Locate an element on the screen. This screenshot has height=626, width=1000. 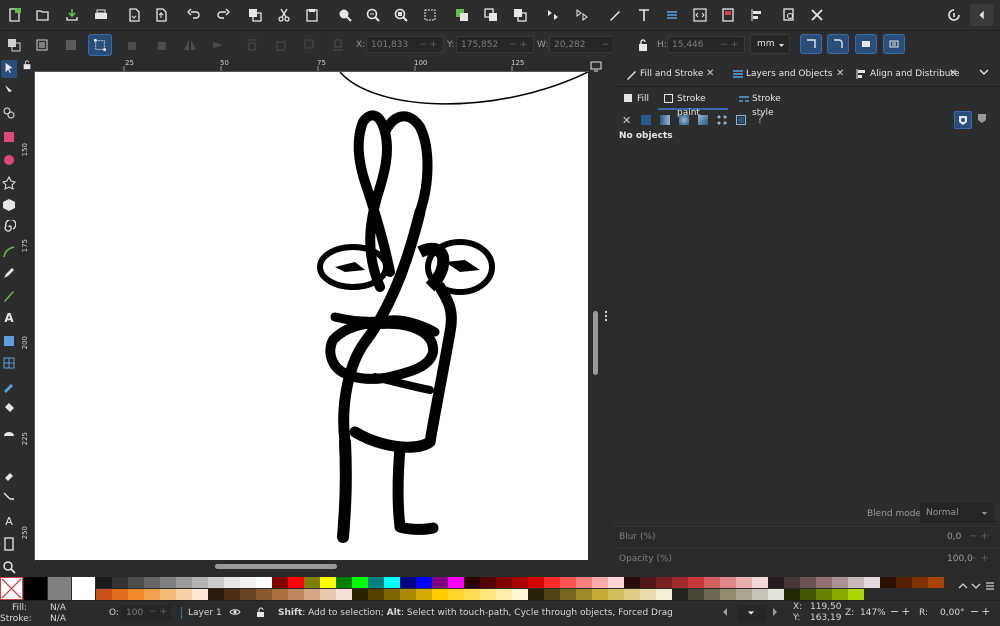
rotation-value: 0,00° is located at coordinates (952, 613).